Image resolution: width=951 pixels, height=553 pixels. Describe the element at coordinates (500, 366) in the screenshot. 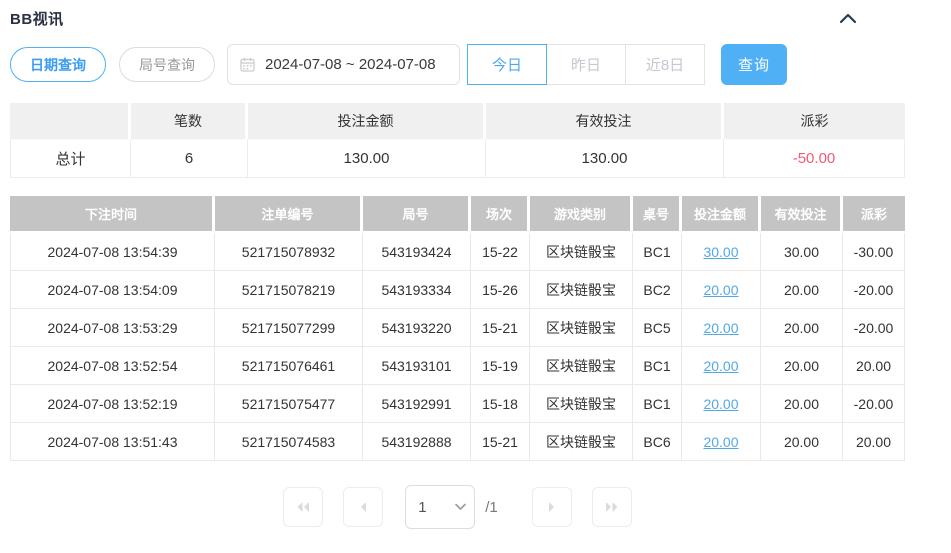

I see `session-cell: 15-19` at that location.